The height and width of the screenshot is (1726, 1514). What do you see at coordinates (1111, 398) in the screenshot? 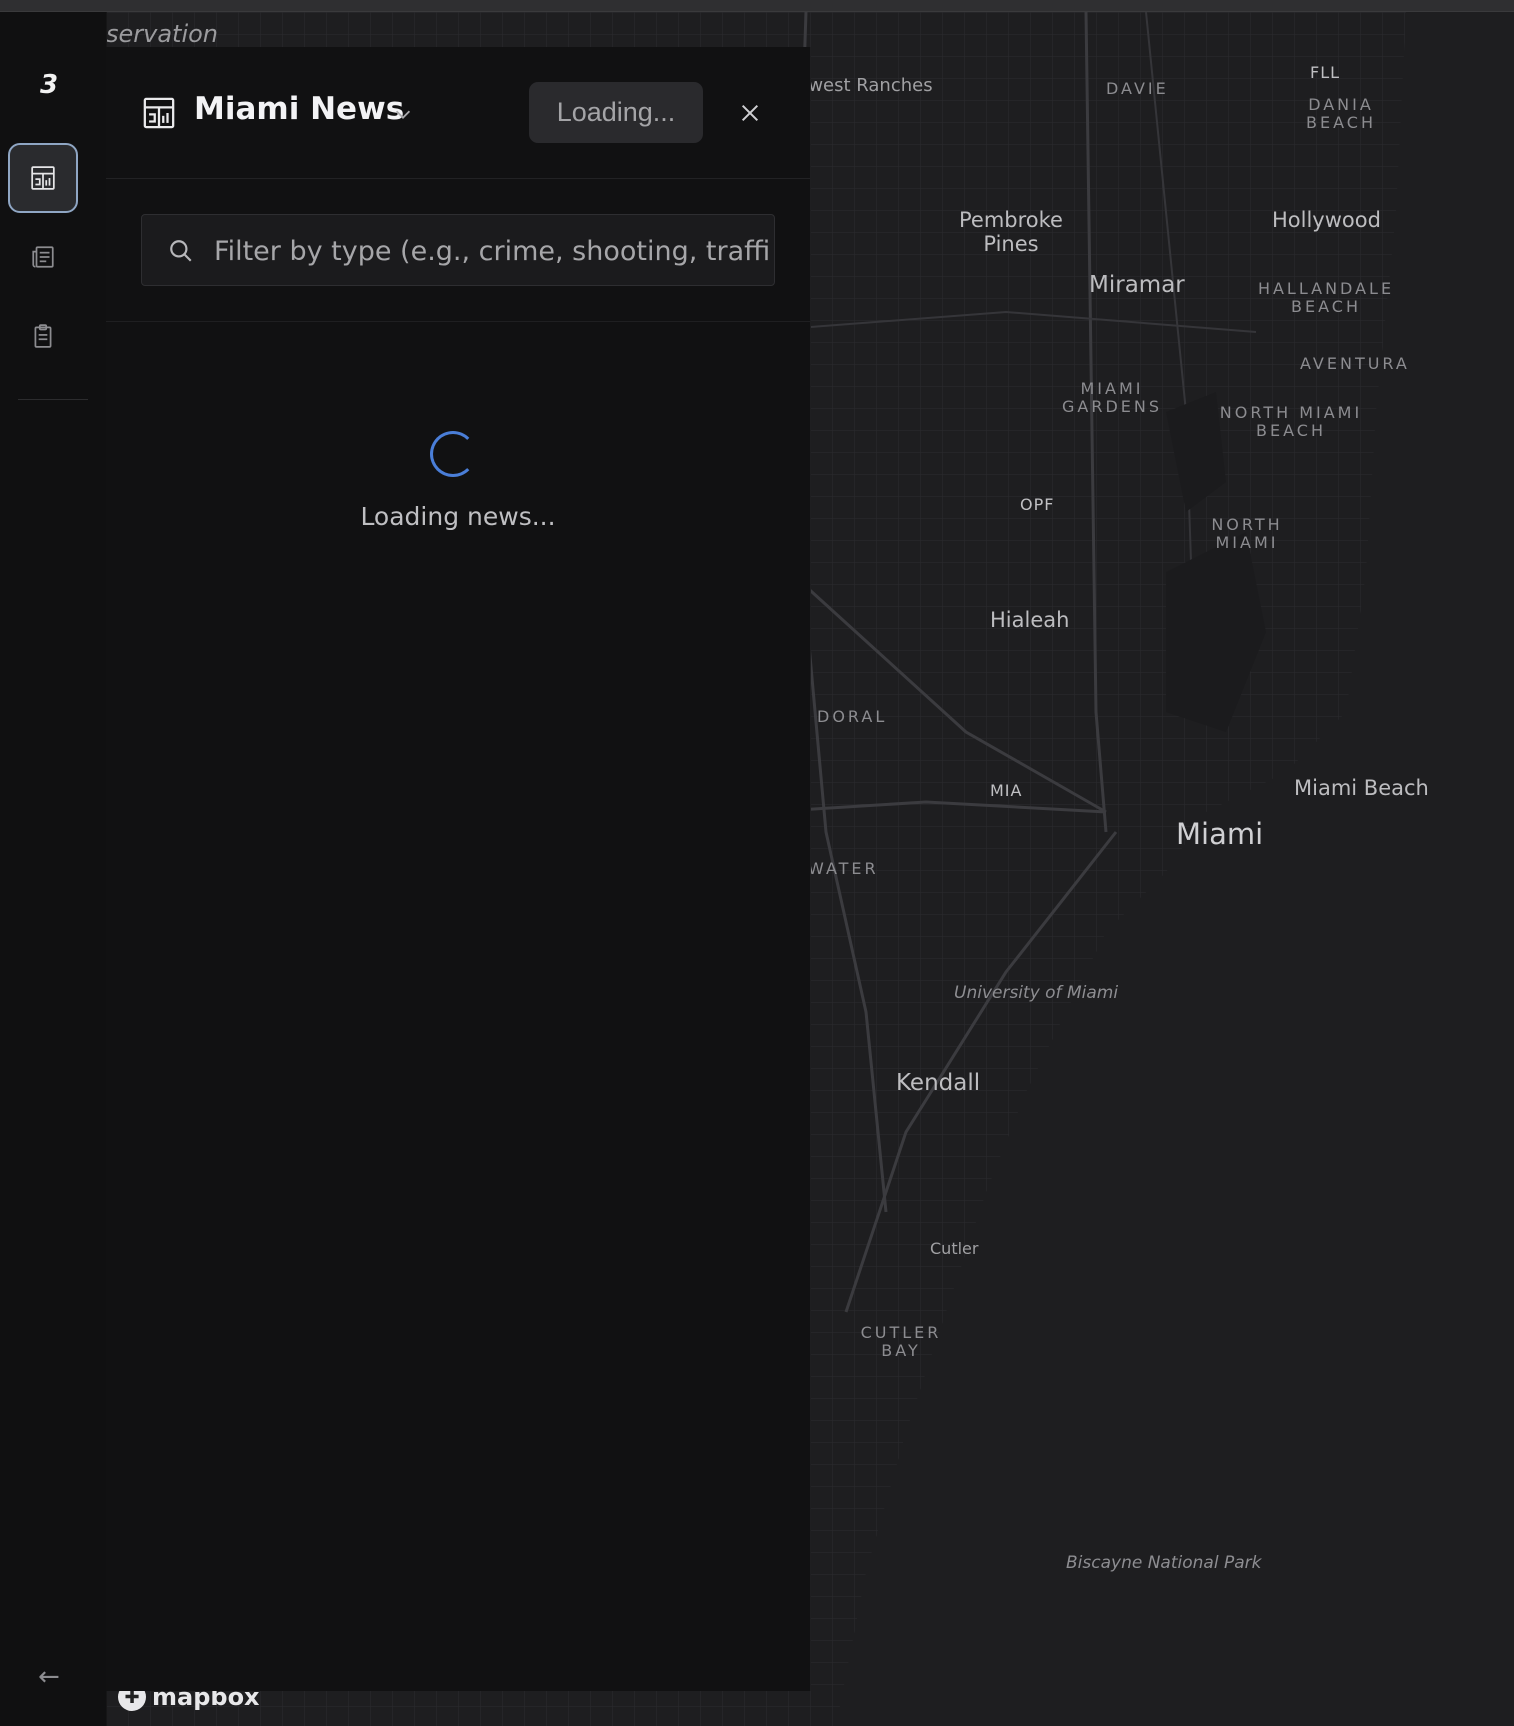
I see `map-label-miami-gardens: MIAMI GARDENS` at bounding box center [1111, 398].